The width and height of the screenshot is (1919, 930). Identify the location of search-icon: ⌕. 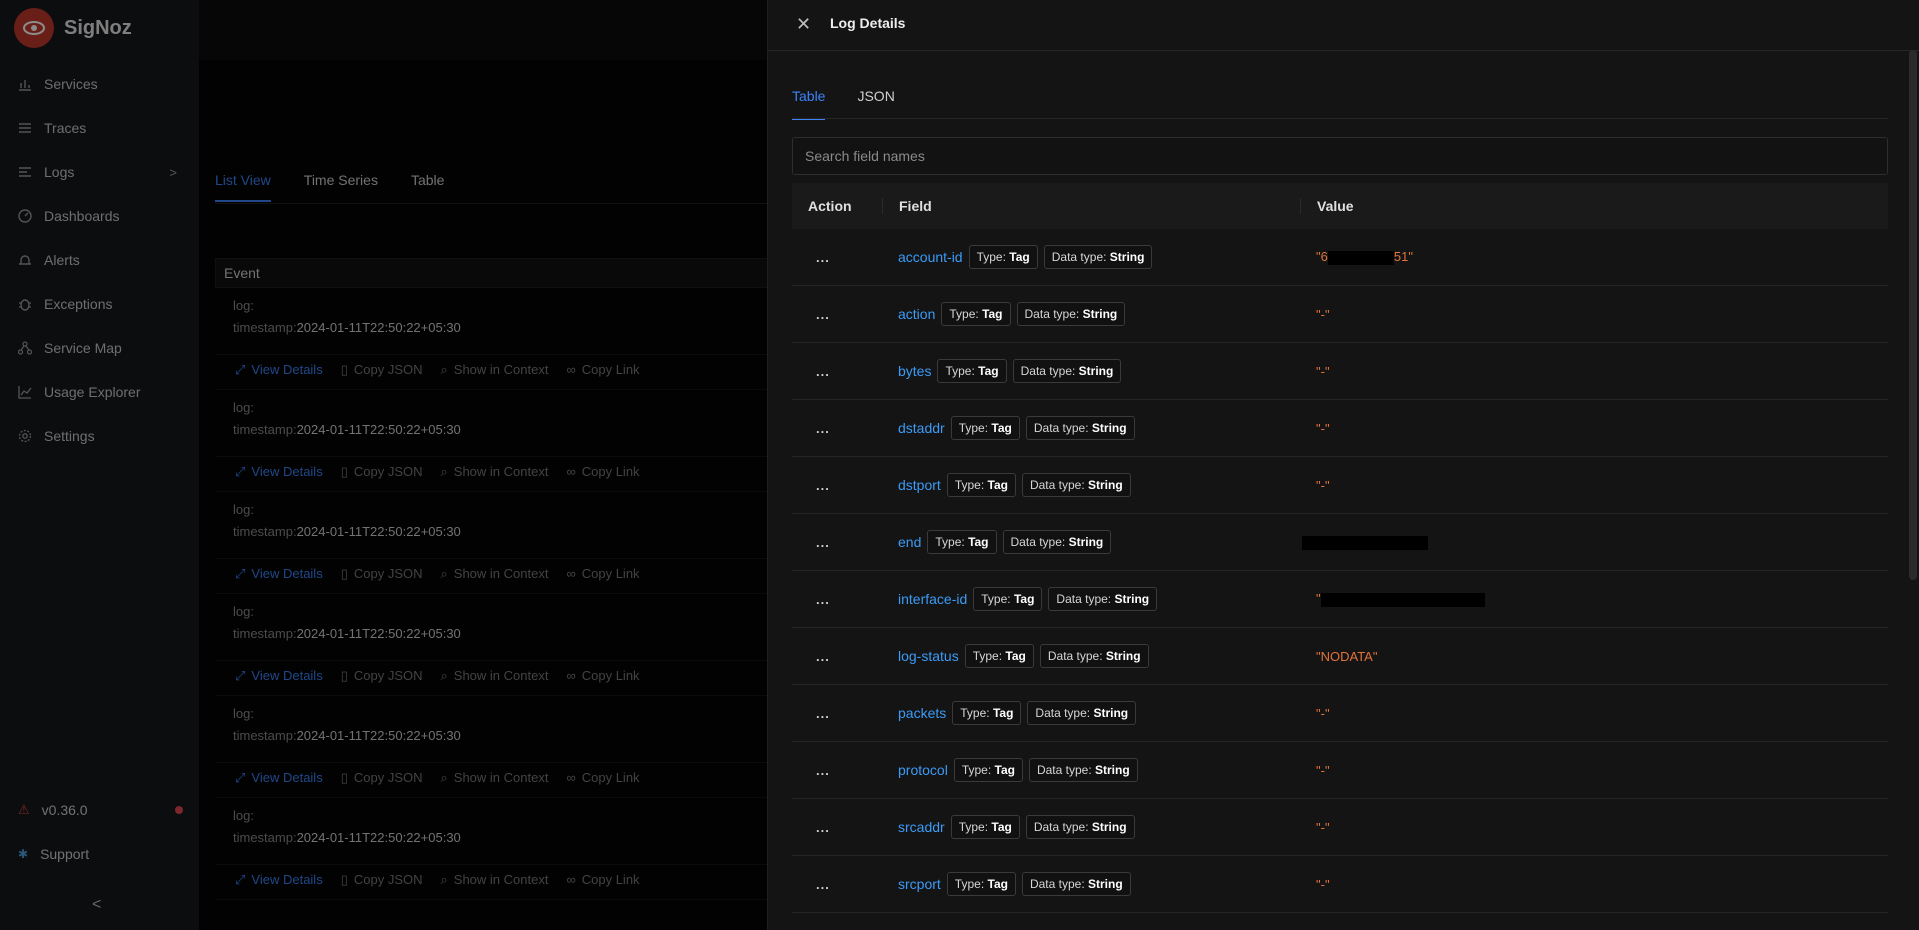
(444, 369).